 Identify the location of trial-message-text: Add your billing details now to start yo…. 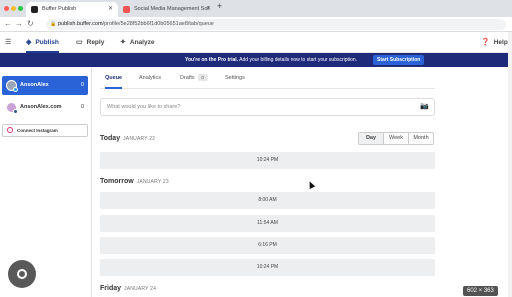
(297, 60).